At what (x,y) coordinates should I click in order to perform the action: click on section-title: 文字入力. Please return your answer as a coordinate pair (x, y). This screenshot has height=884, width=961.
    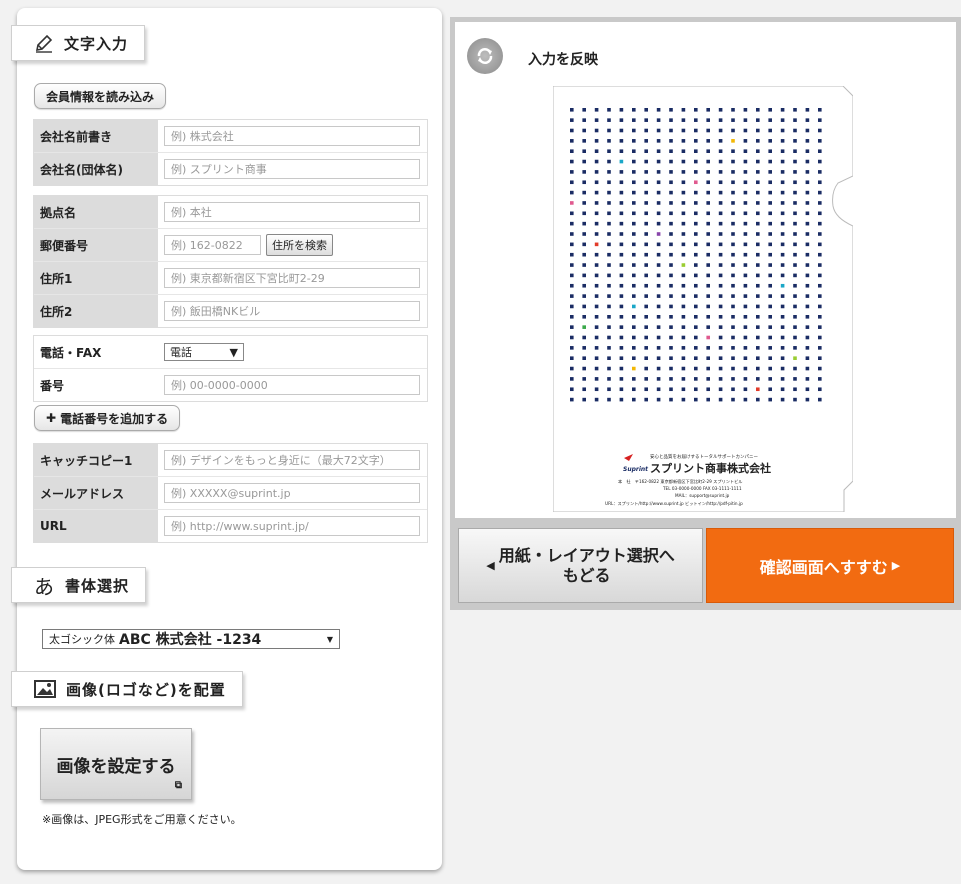
    Looking at the image, I should click on (96, 43).